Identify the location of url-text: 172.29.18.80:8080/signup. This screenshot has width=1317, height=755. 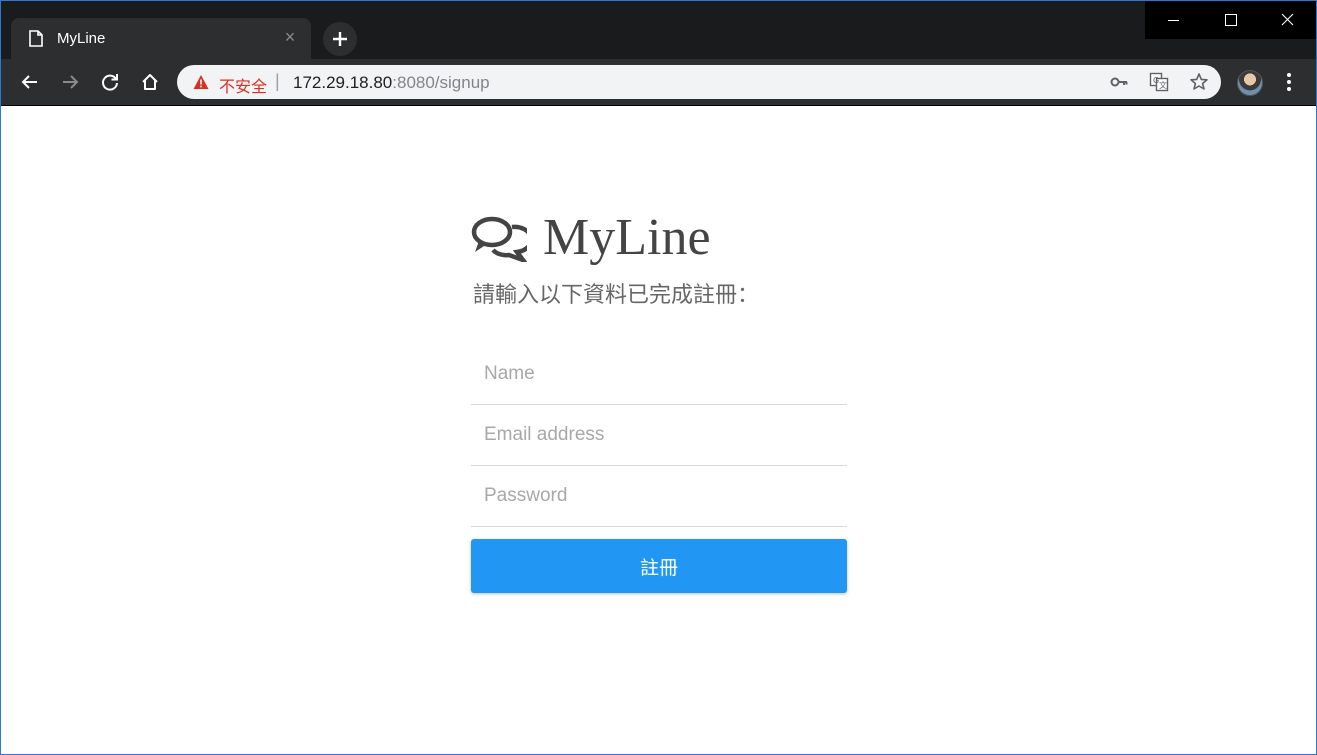
(391, 83).